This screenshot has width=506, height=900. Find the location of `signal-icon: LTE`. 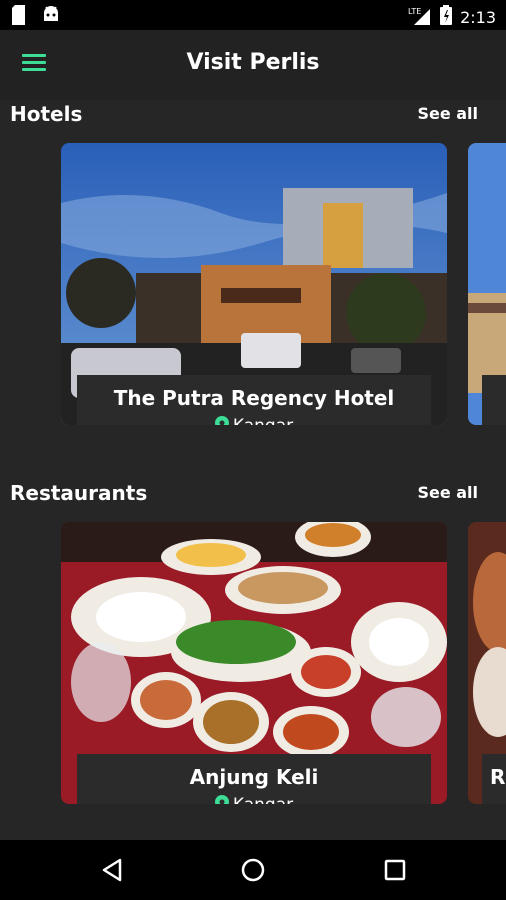

signal-icon: LTE is located at coordinates (420, 17).